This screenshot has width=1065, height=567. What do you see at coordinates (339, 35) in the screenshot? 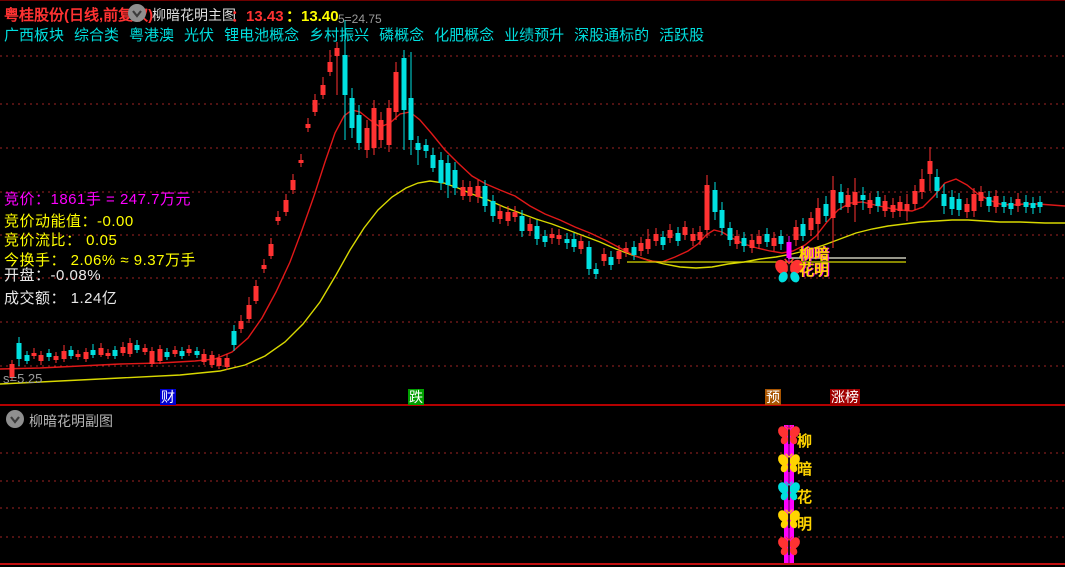
I see `concept-tag: 乡村振兴` at bounding box center [339, 35].